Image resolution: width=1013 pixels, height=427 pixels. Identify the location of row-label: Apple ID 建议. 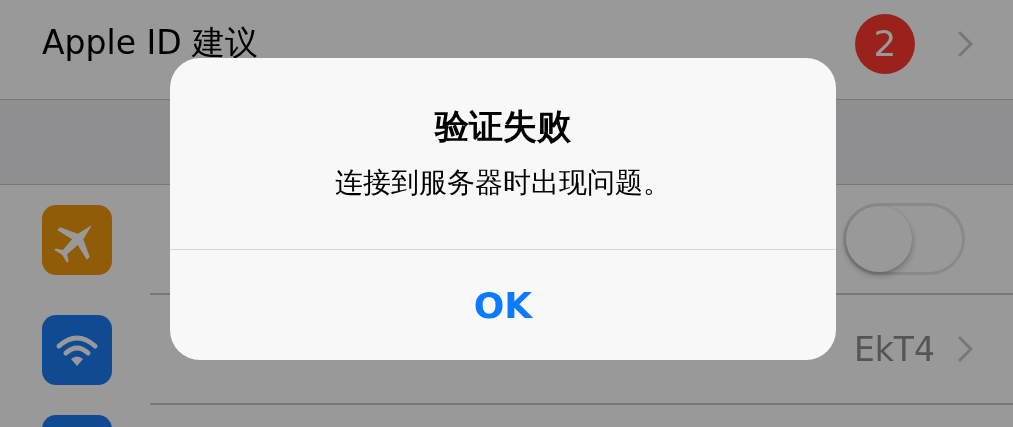
(150, 43).